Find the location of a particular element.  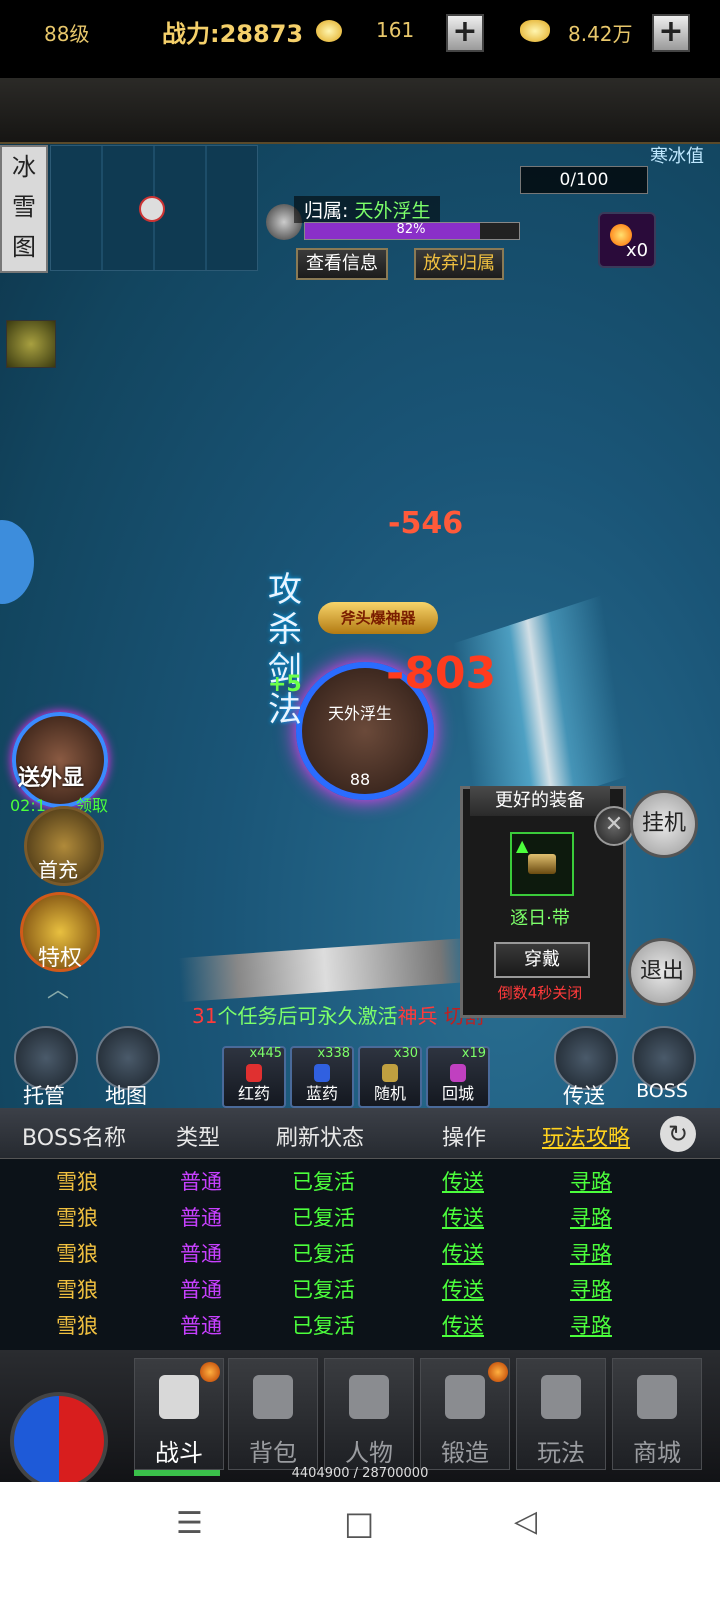

view-info-button: 查看信息 is located at coordinates (342, 264).